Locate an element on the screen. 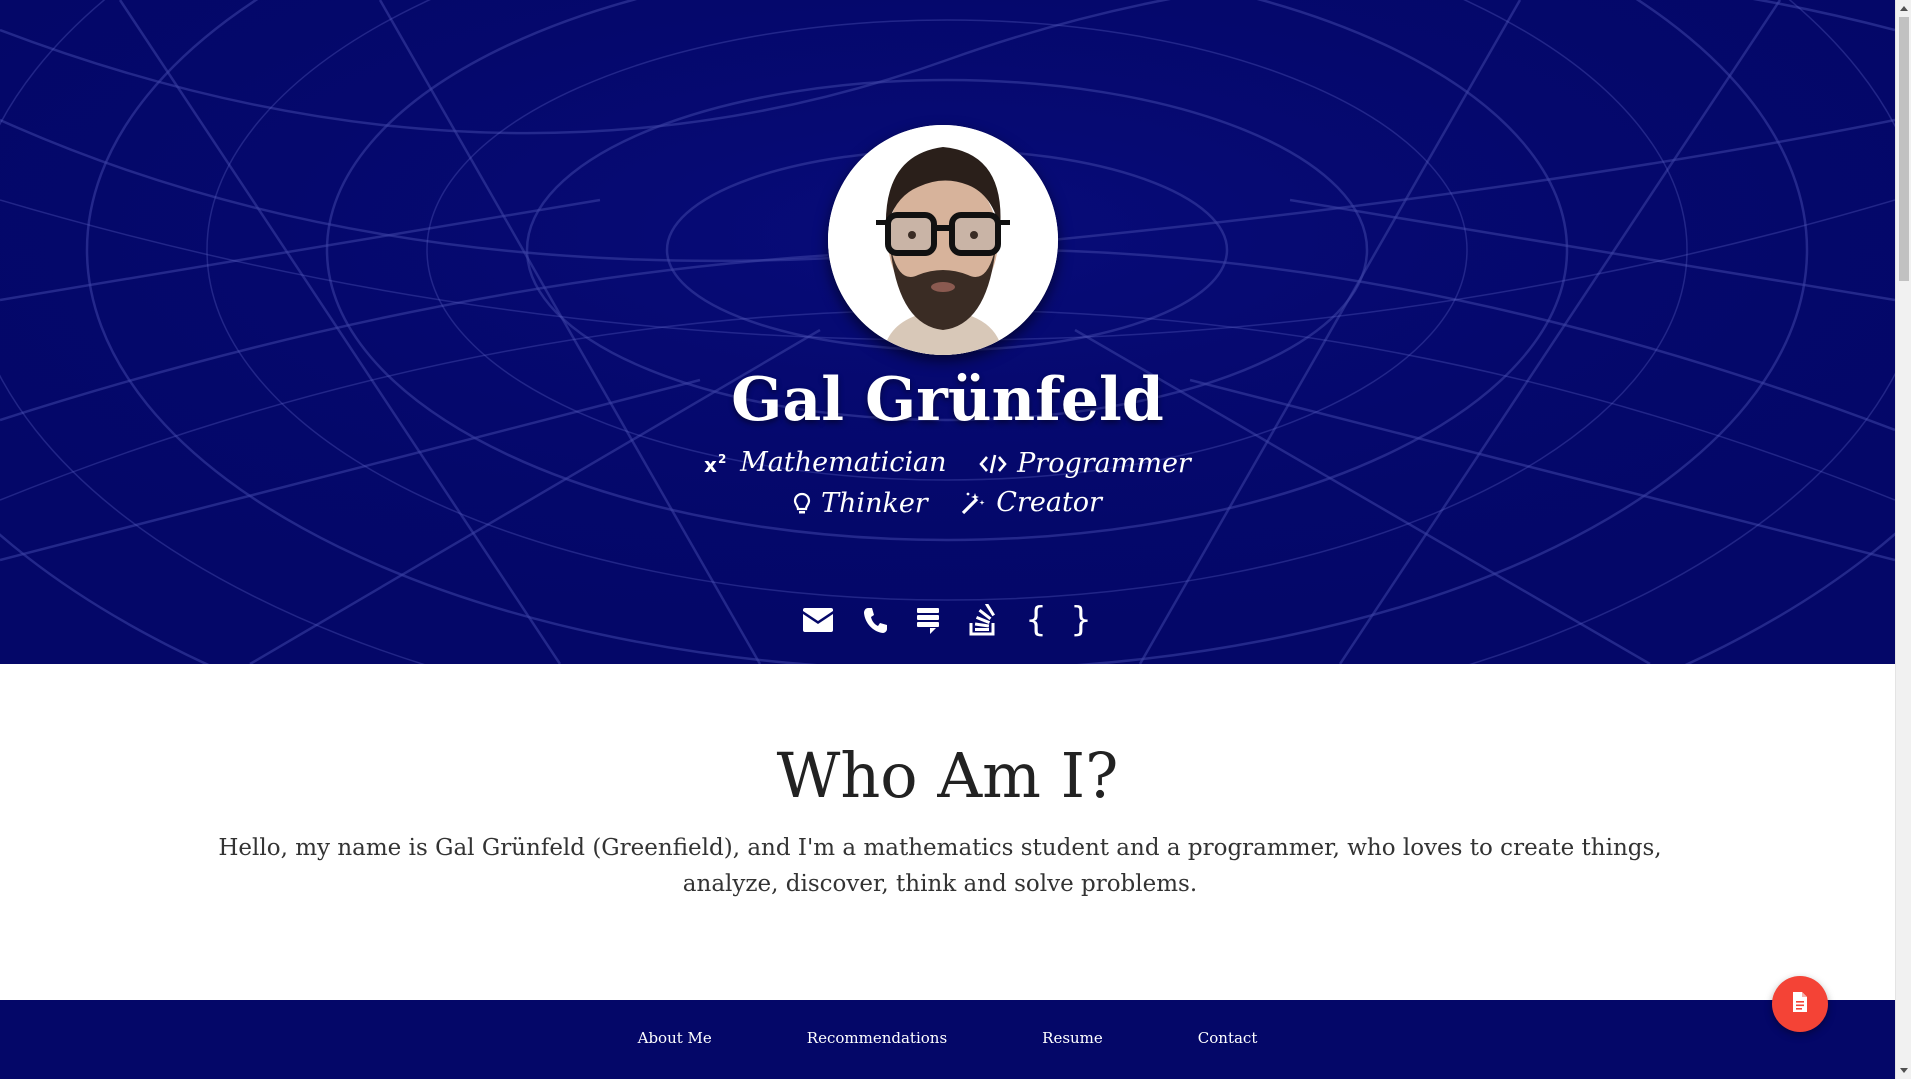 Image resolution: width=1911 pixels, height=1079 pixels. lightbulb-icon is located at coordinates (802, 504).